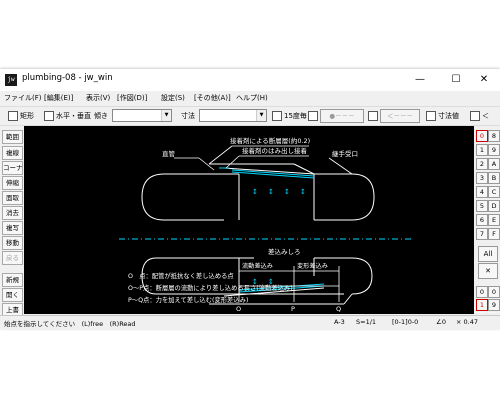 The image size is (500, 400). Describe the element at coordinates (373, 116) in the screenshot. I see `arrow-checkbox` at that location.